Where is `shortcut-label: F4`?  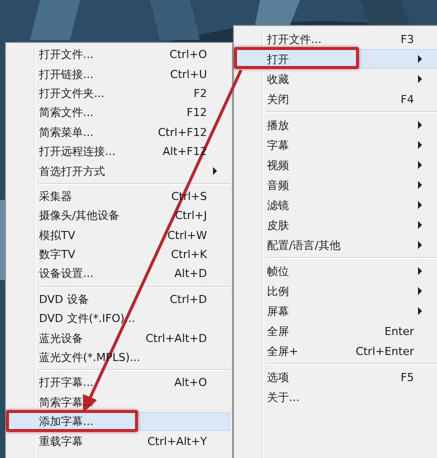
shortcut-label: F4 is located at coordinates (407, 99).